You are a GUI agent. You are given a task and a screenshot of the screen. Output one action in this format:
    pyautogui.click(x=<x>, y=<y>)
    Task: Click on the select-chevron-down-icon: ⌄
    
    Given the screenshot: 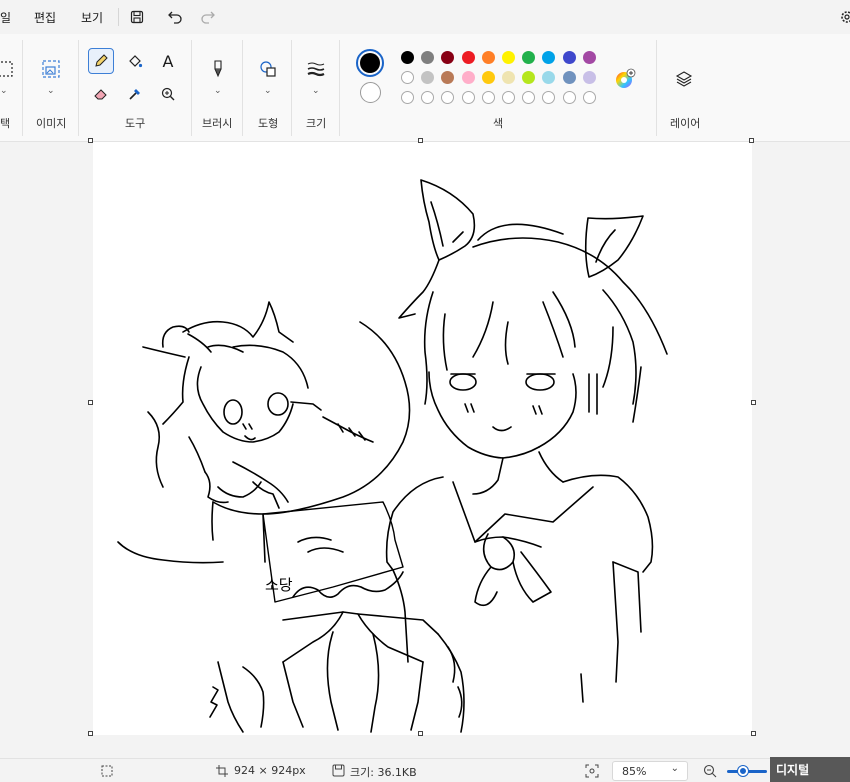 What is the action you would take?
    pyautogui.click(x=4, y=91)
    